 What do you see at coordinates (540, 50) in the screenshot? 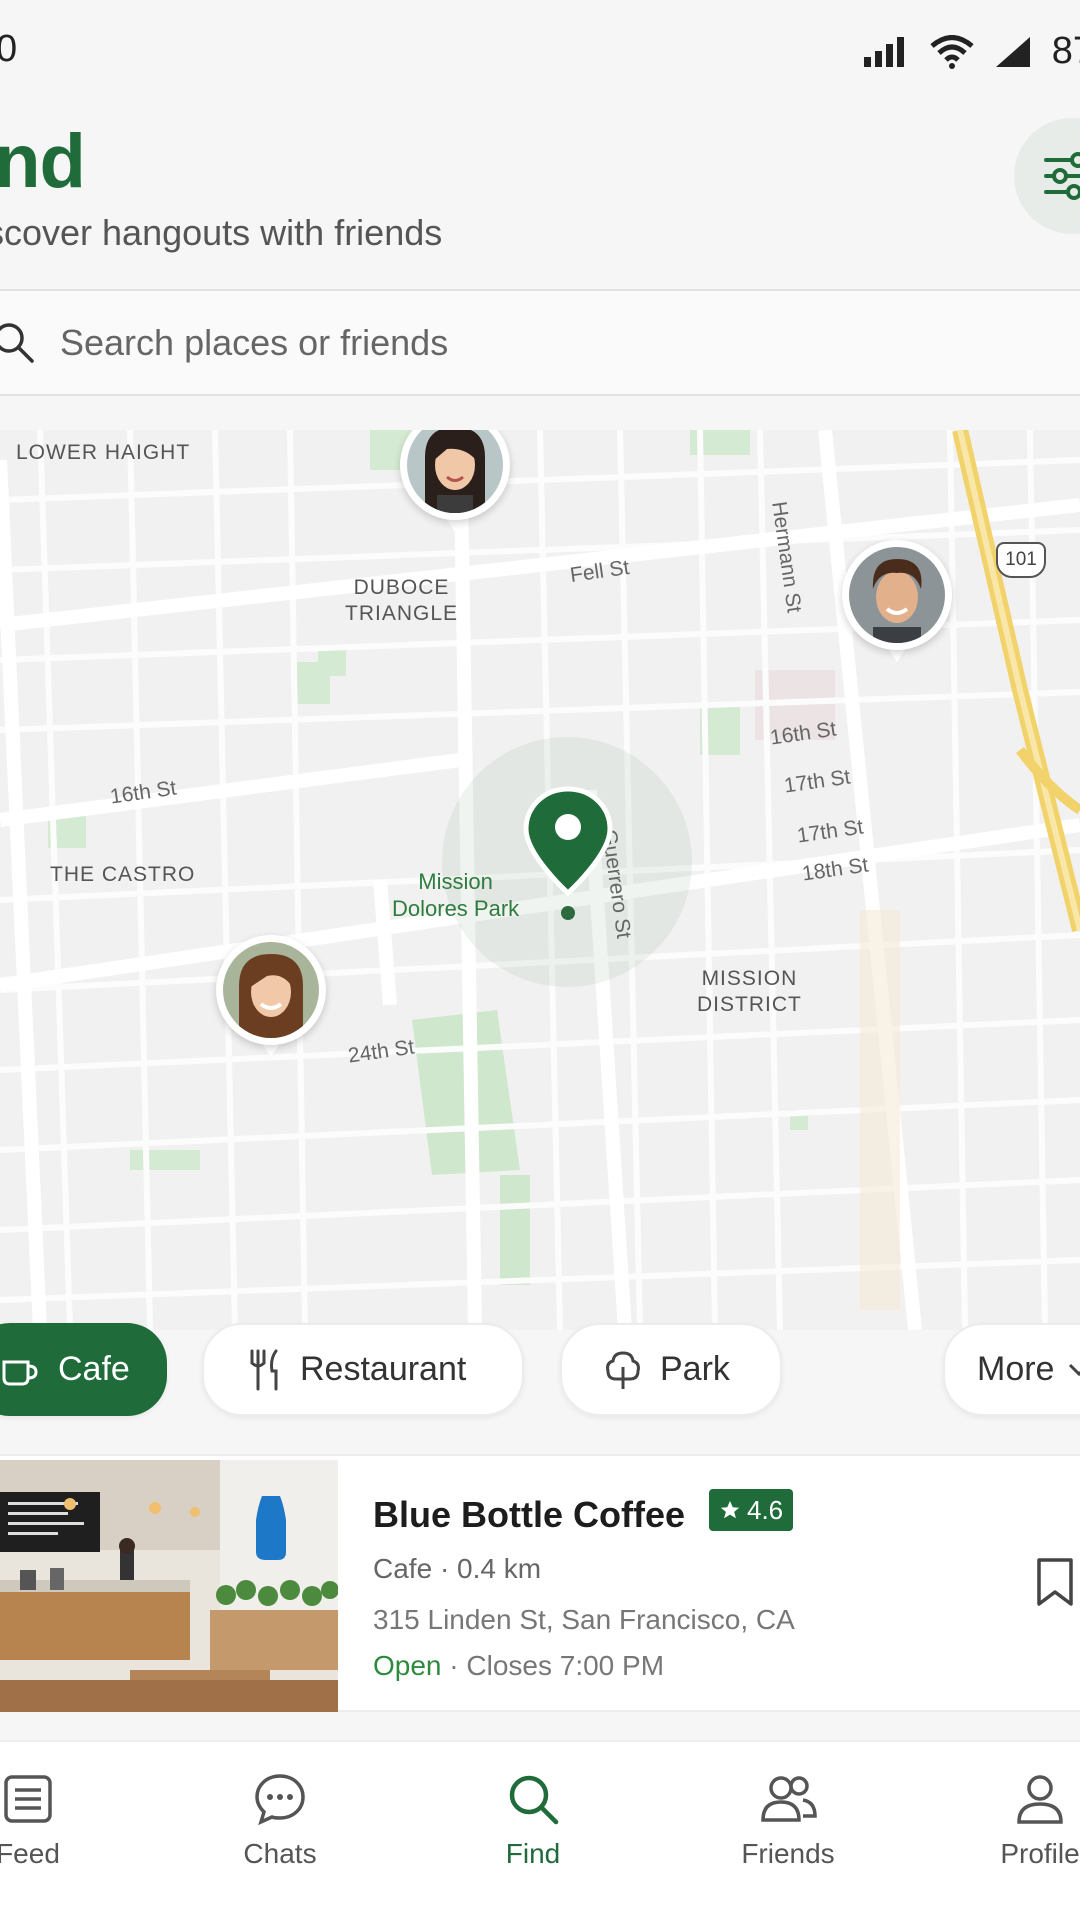
I see `status-bar: 0 87` at bounding box center [540, 50].